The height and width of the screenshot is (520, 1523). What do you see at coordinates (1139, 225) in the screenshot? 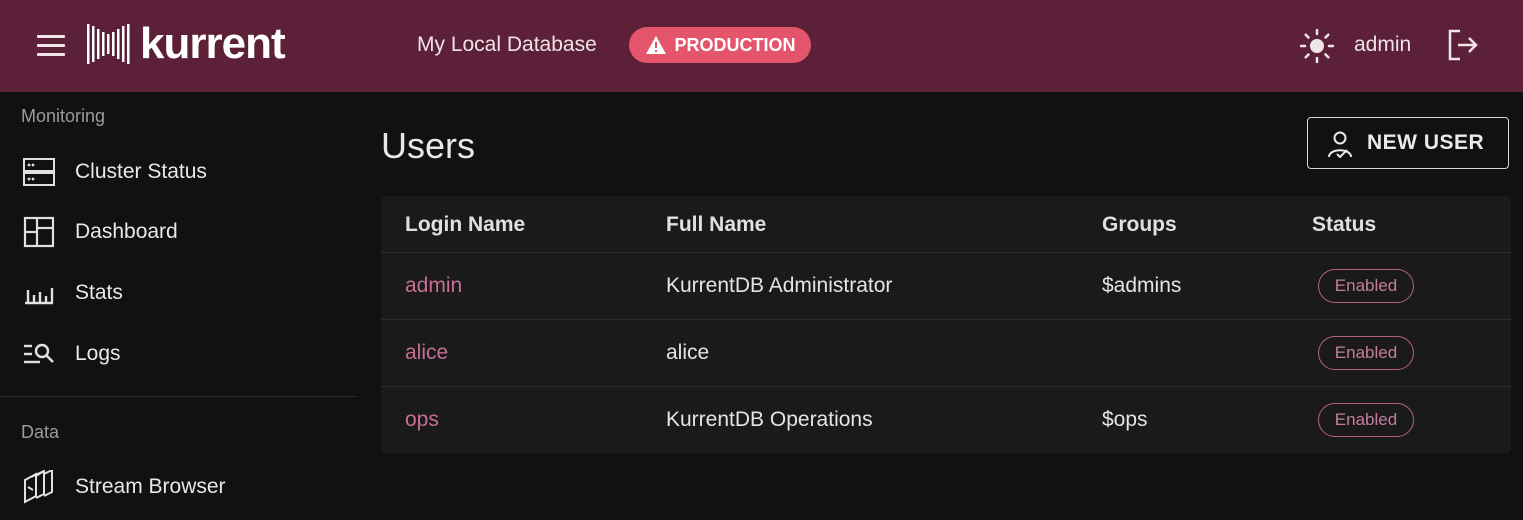
I see `column-header-groups: Groups` at bounding box center [1139, 225].